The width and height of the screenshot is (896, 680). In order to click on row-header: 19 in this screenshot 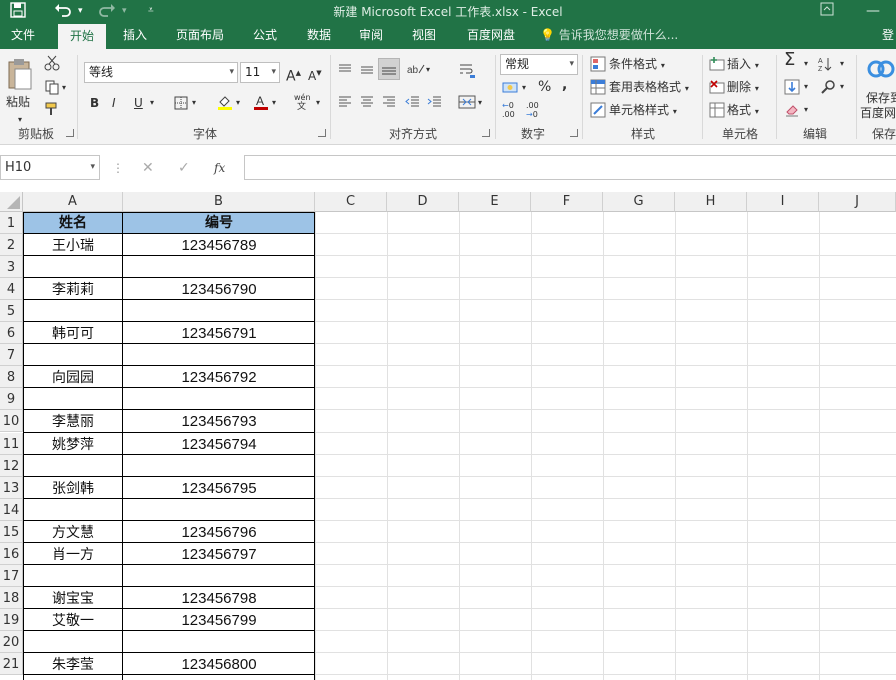, I will do `click(11, 619)`.